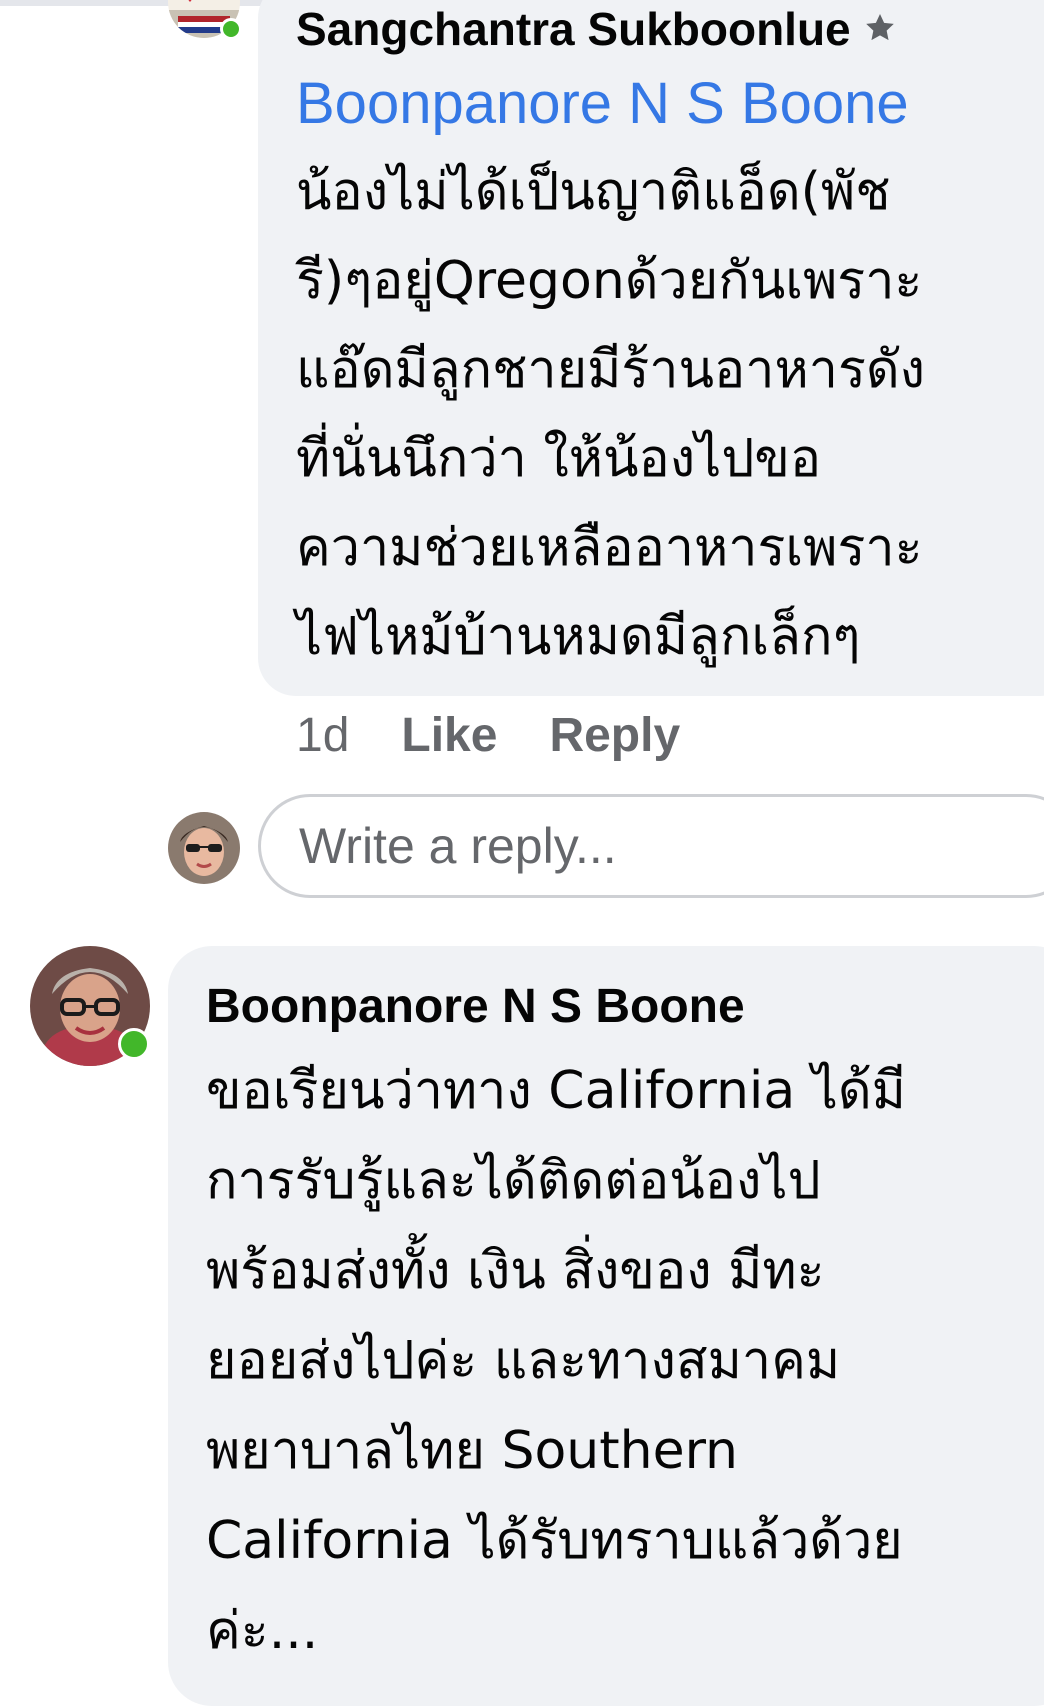 The height and width of the screenshot is (1706, 1044). What do you see at coordinates (611, 370) in the screenshot?
I see `reply-text-line: แอ๊ดมีลูกชายมีร้านอาหารดัง` at bounding box center [611, 370].